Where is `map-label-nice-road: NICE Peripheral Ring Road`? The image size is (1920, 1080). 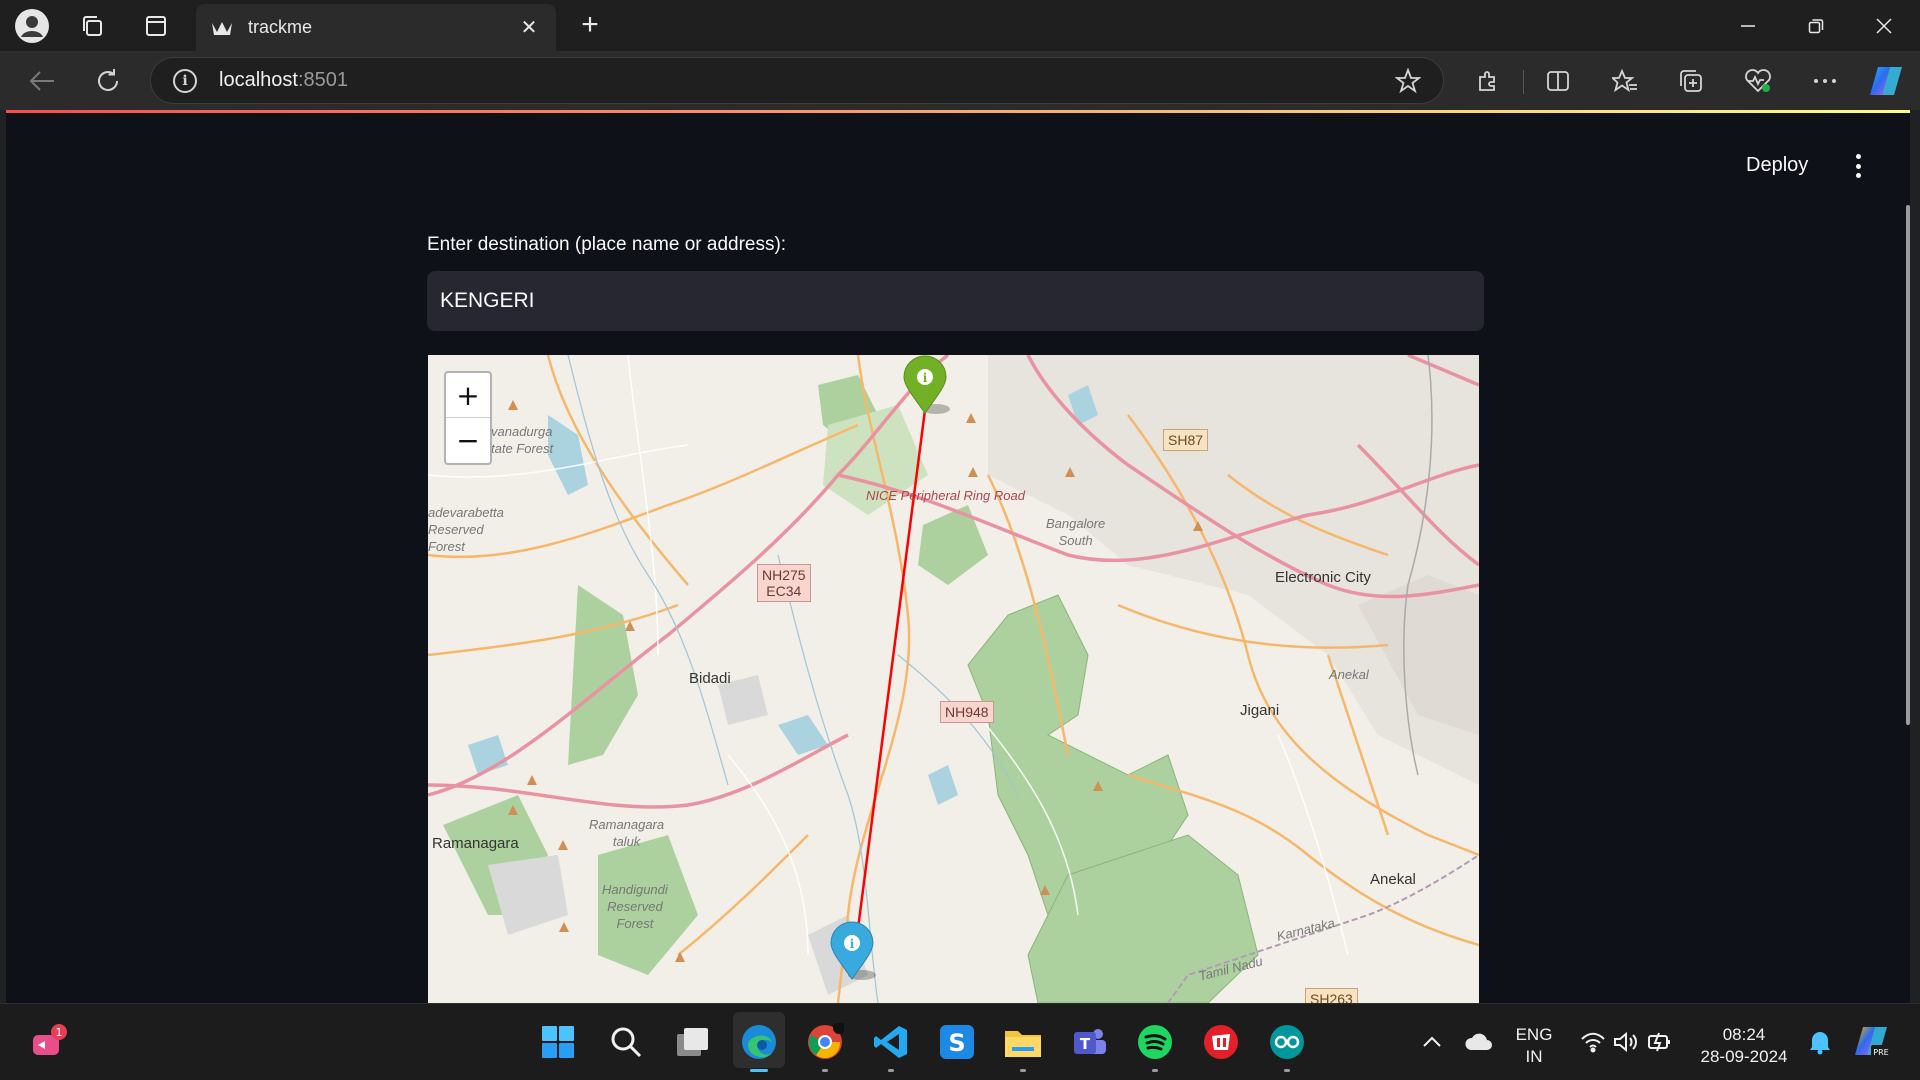
map-label-nice-road: NICE Peripheral Ring Road is located at coordinates (945, 495).